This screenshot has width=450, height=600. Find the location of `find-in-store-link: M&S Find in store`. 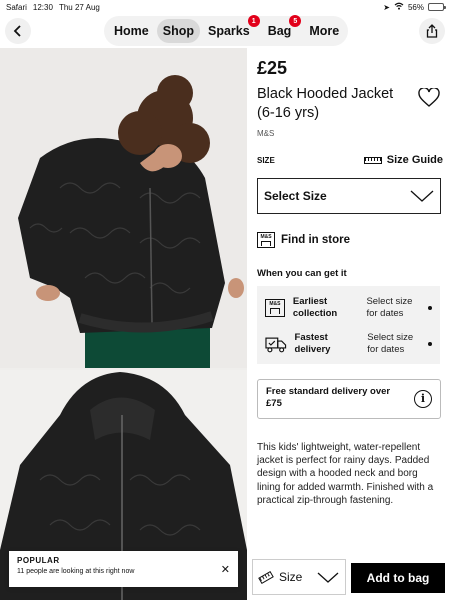

find-in-store-link: M&S Find in store is located at coordinates (303, 240).